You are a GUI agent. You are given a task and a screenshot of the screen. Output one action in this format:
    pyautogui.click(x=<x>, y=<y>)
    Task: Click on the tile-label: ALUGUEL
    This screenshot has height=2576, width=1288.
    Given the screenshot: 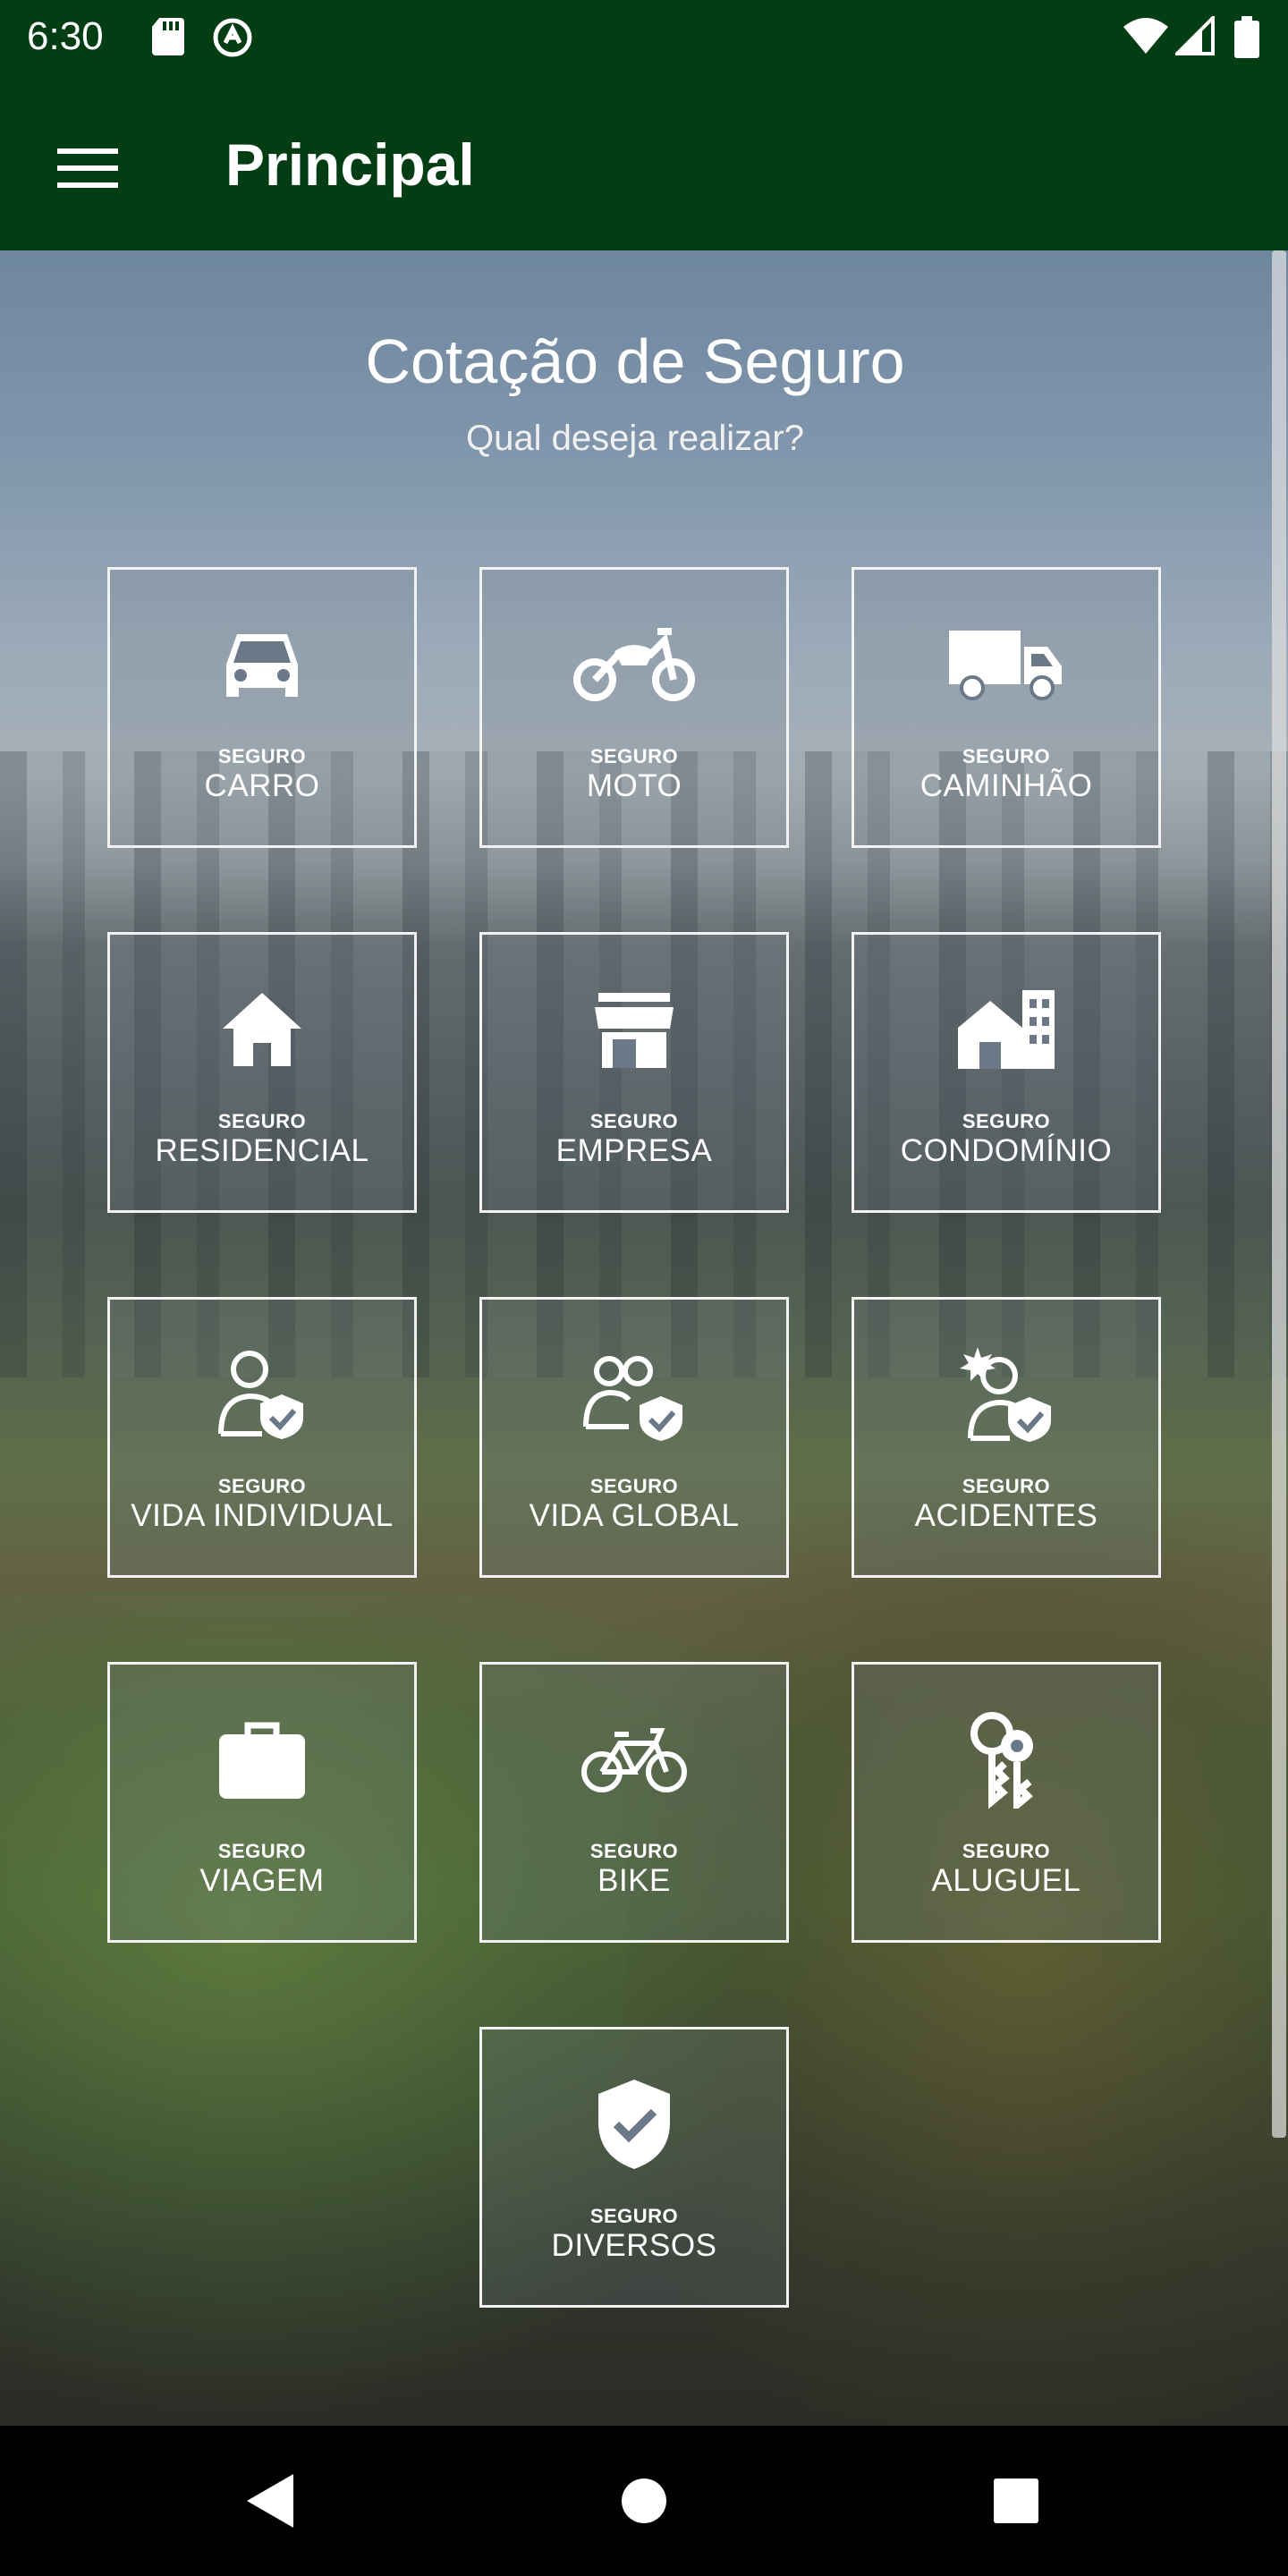 What is the action you would take?
    pyautogui.click(x=1006, y=1880)
    